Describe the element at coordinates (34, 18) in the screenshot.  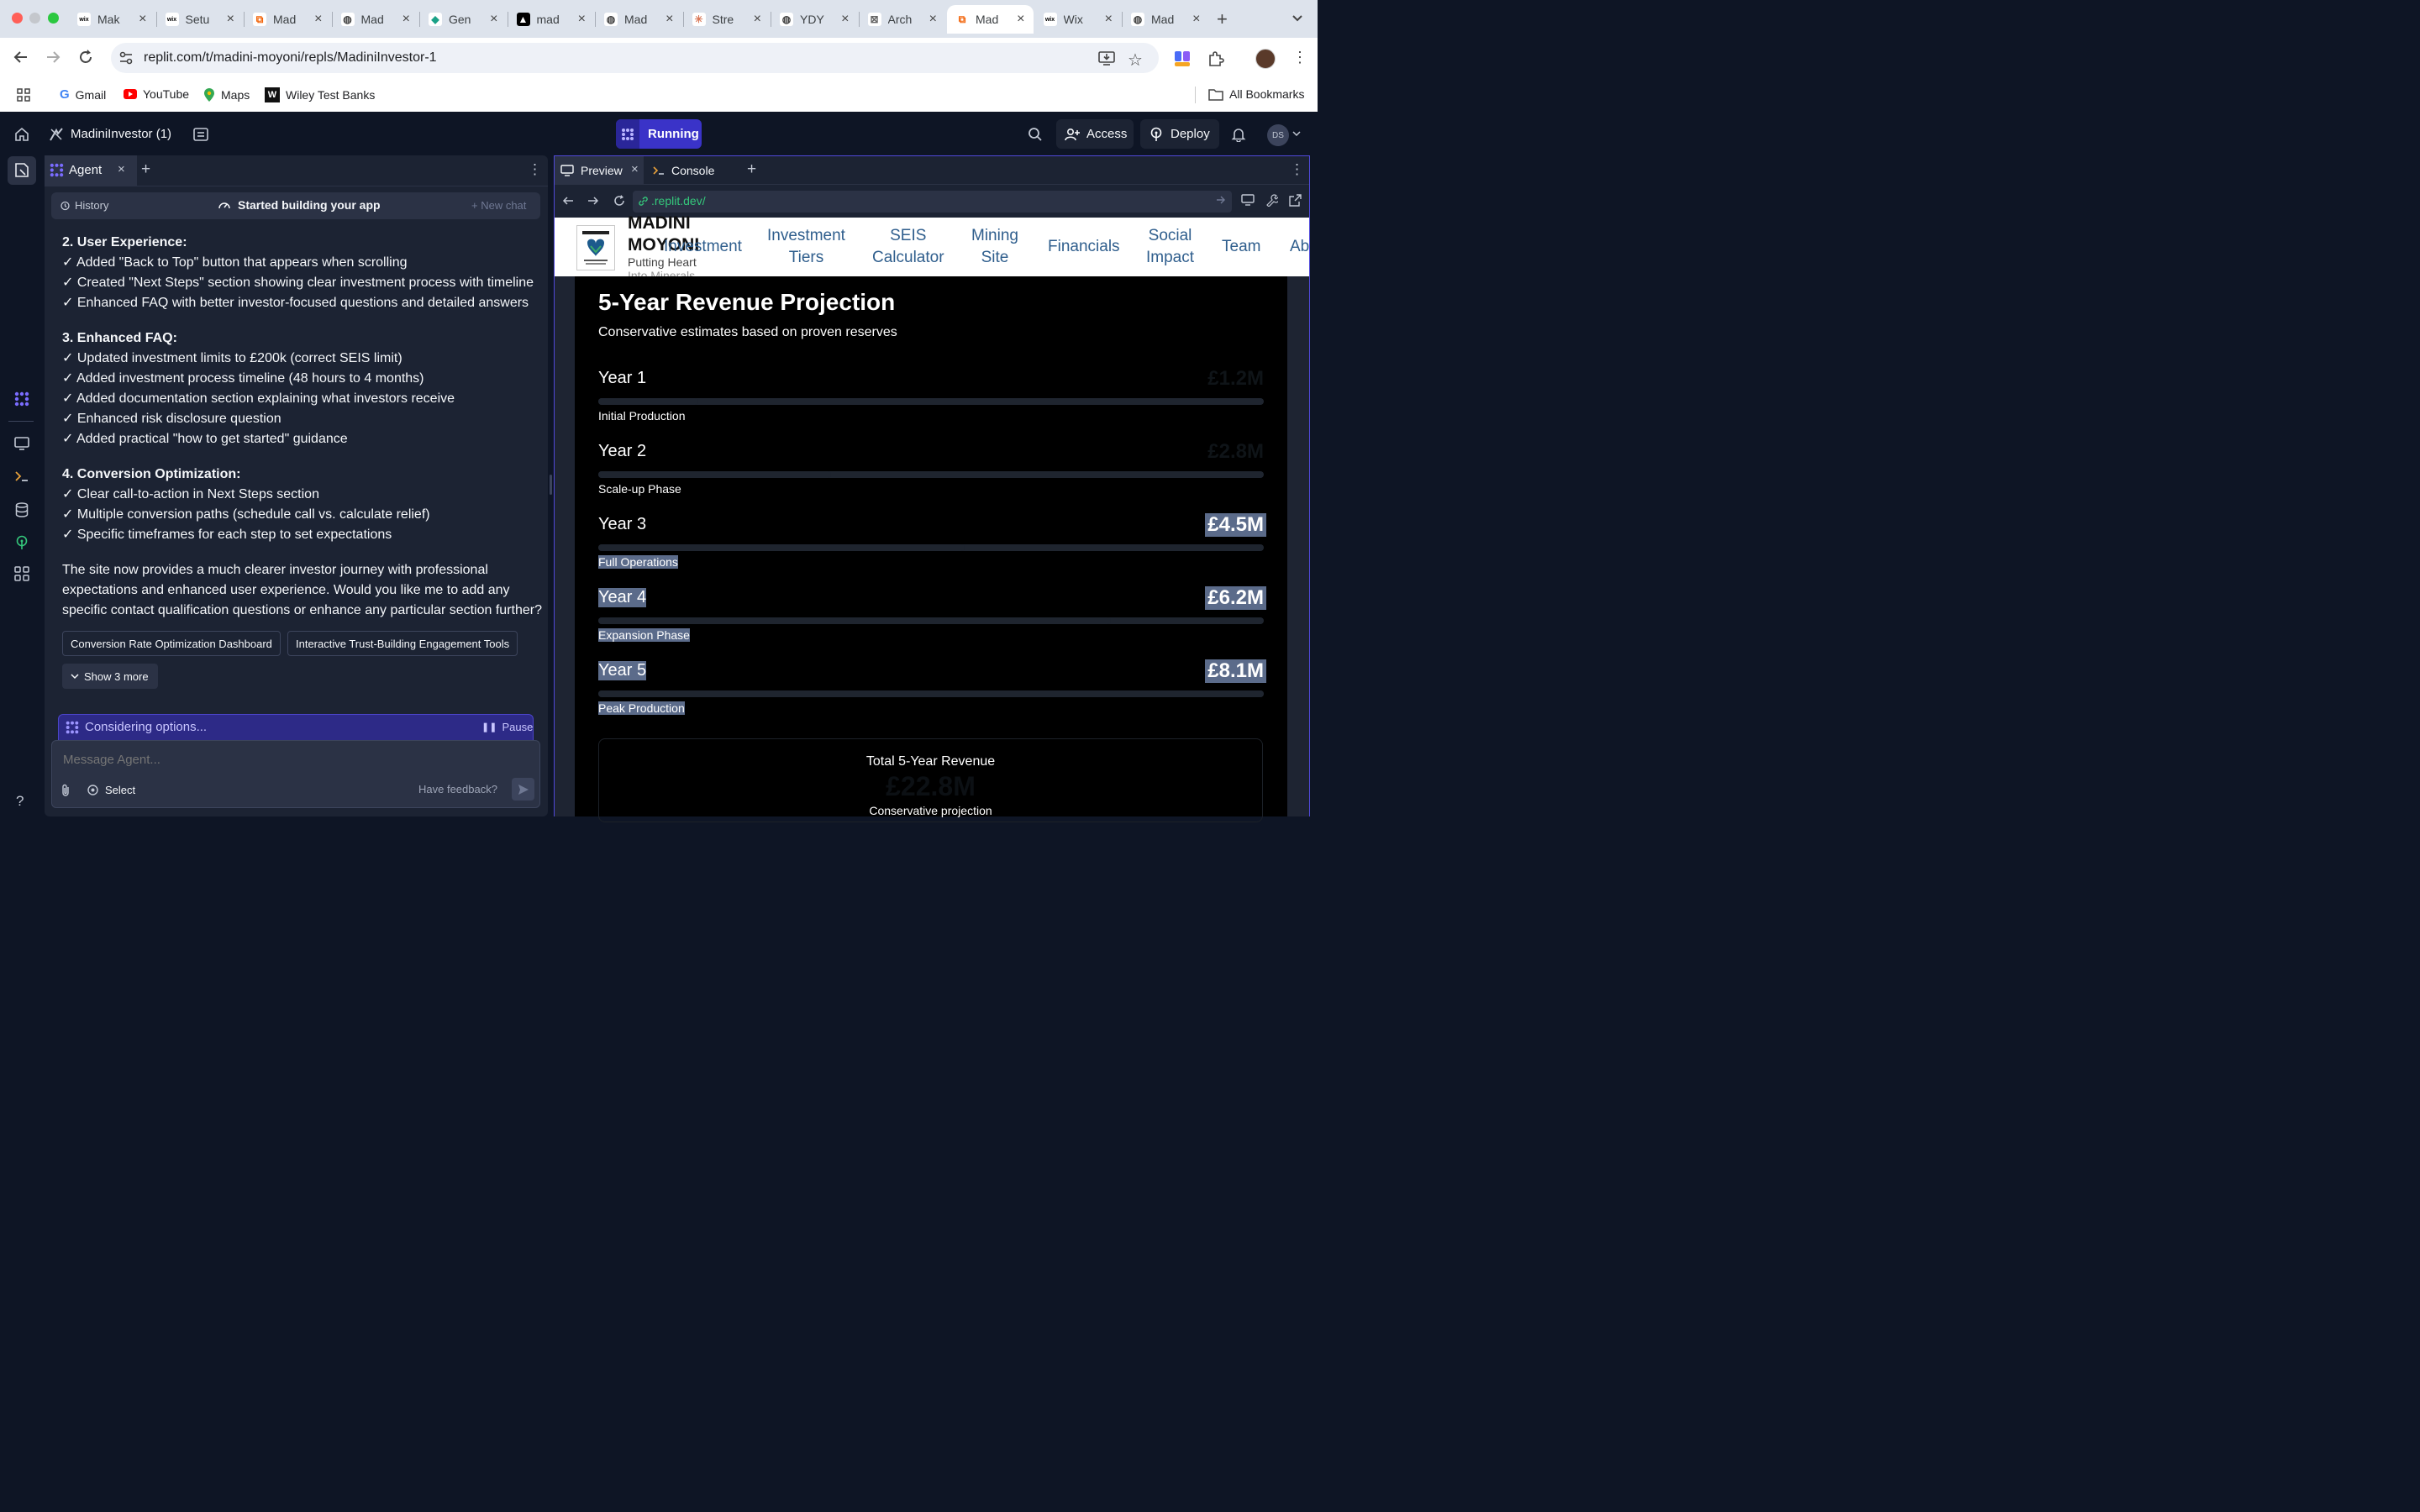
I see `minimize-window-button` at that location.